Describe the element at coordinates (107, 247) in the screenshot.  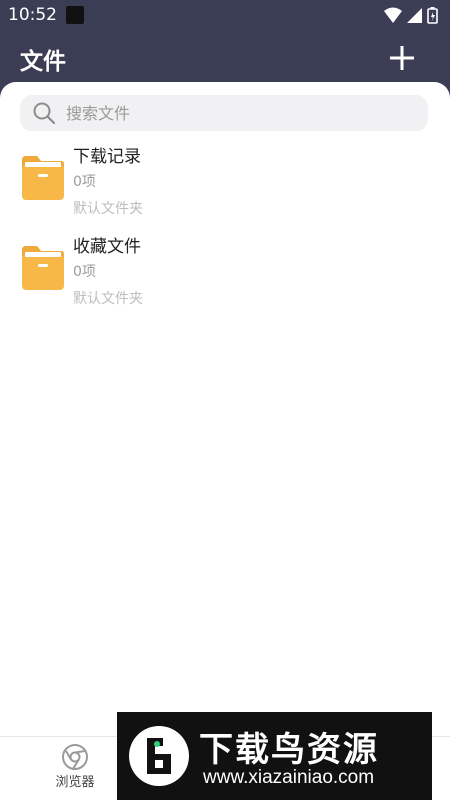
I see `folder-name: 收藏文件` at that location.